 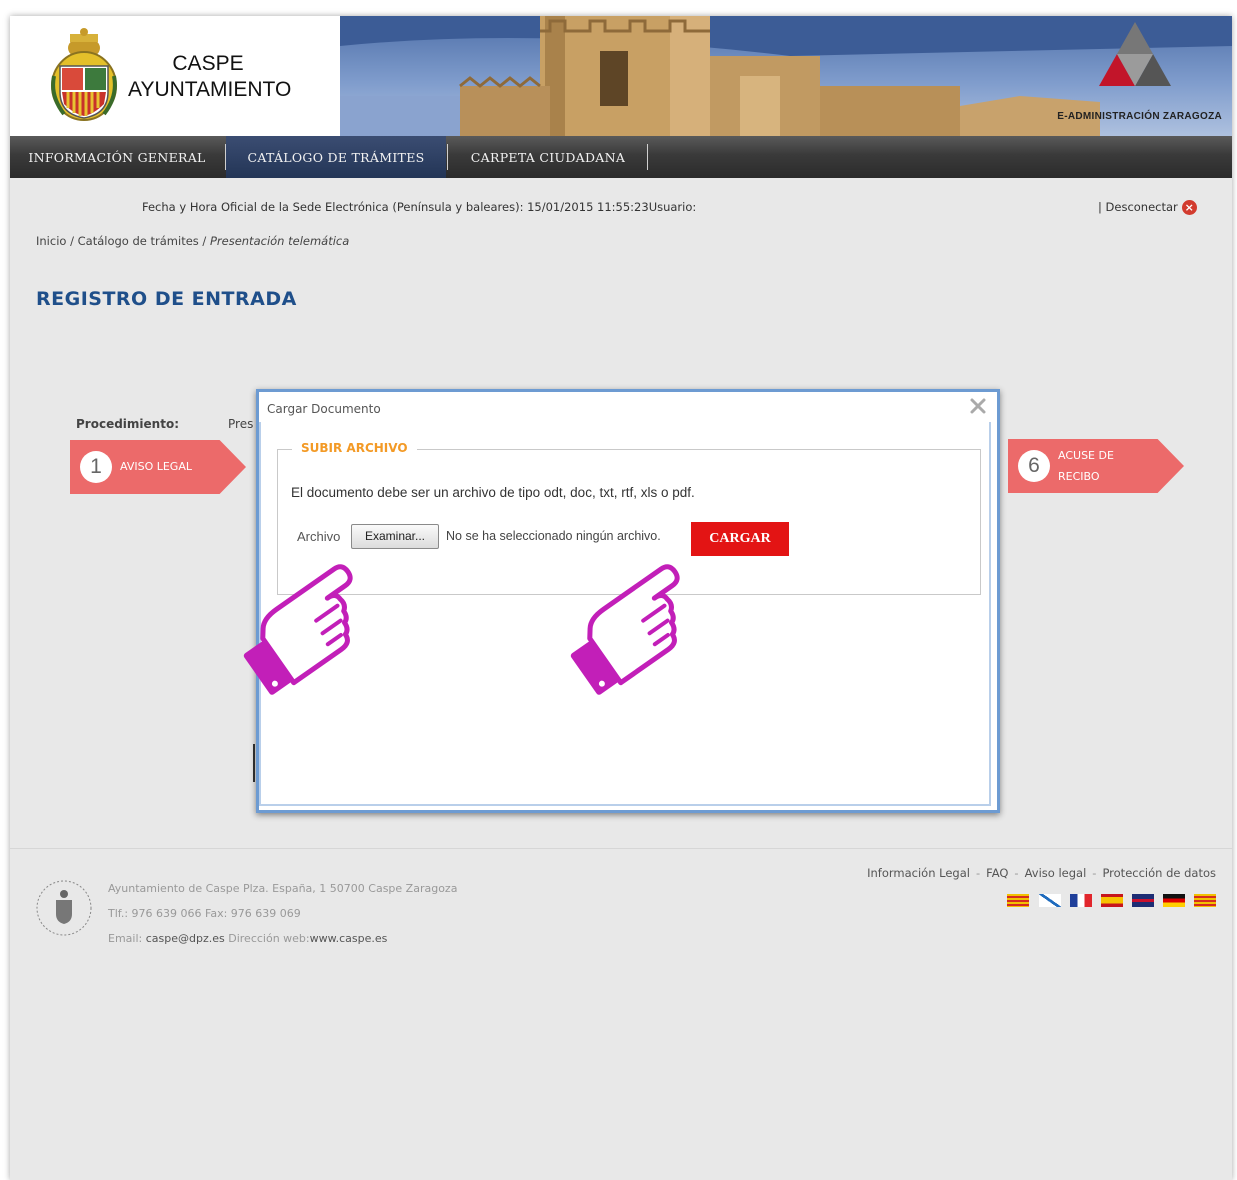 What do you see at coordinates (51, 241) in the screenshot?
I see `breadcrumb-home: Inicio` at bounding box center [51, 241].